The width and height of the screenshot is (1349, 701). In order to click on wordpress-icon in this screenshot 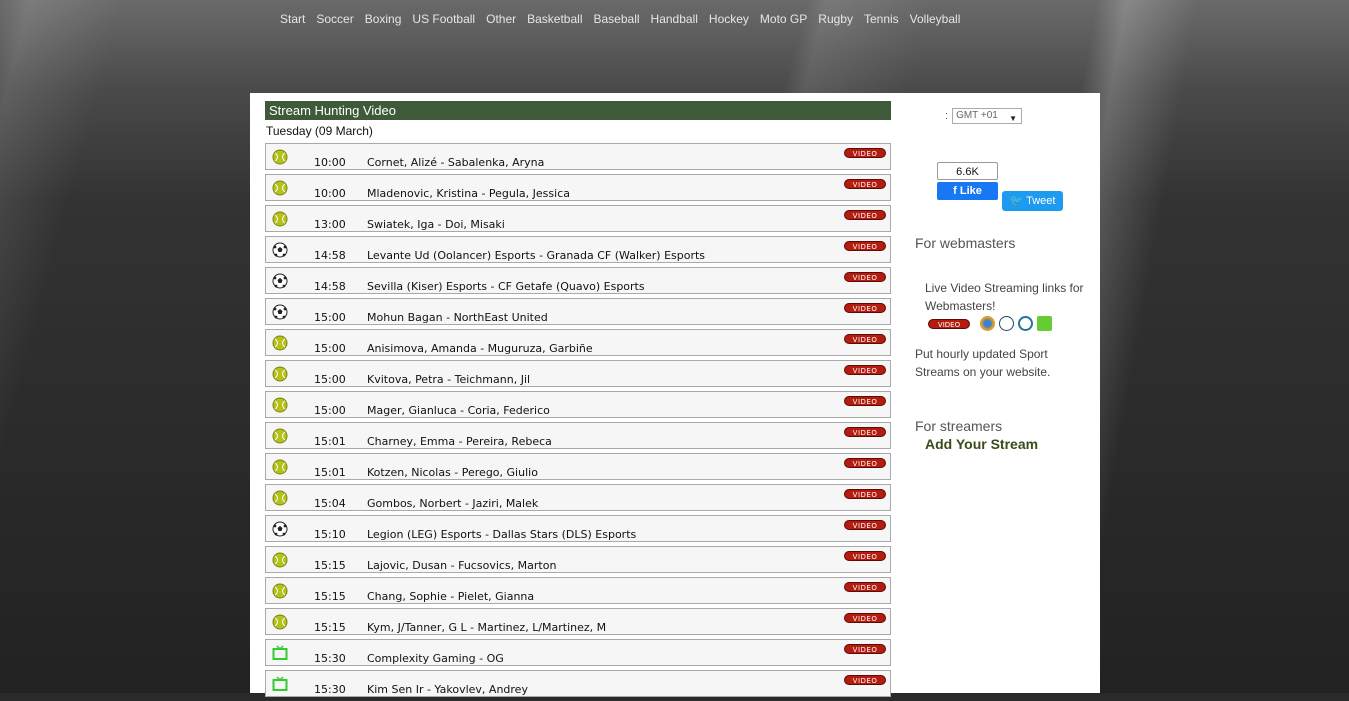, I will do `click(1025, 323)`.